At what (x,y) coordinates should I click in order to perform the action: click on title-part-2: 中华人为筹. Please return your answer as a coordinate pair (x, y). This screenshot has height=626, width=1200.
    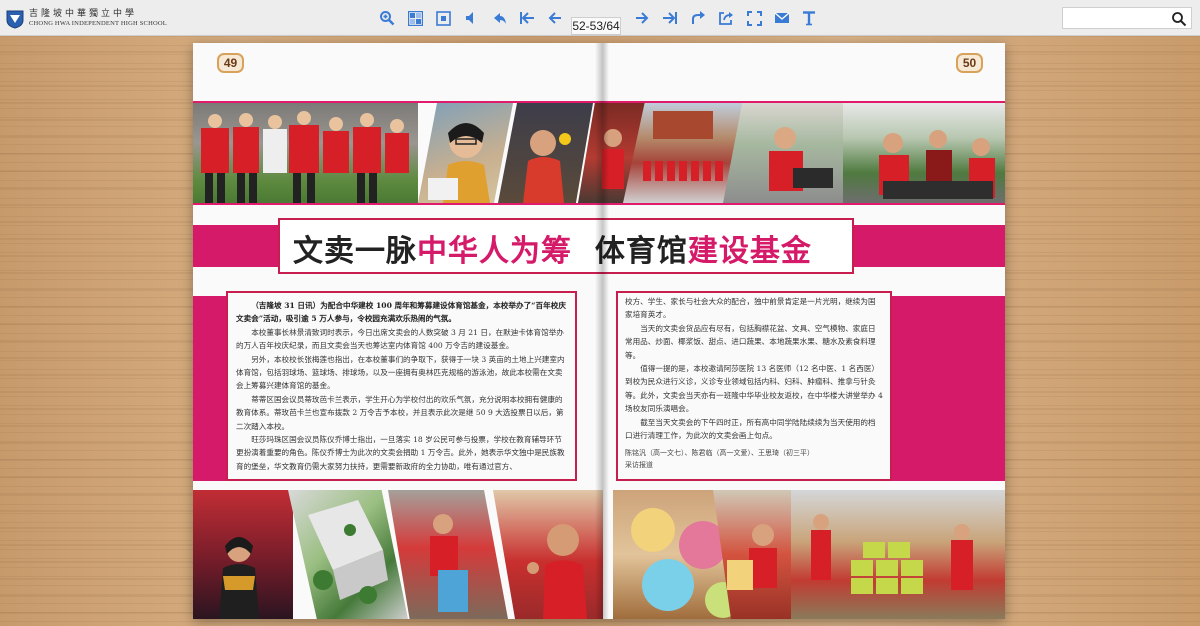
    Looking at the image, I should click on (494, 251).